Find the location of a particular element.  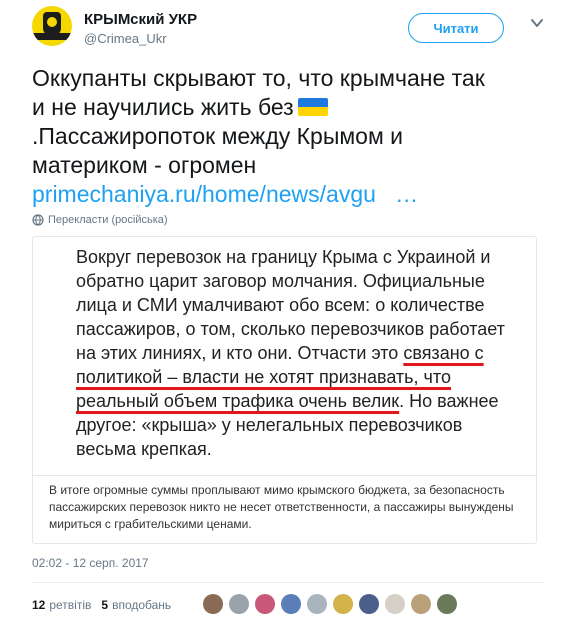

divider is located at coordinates (288, 582).